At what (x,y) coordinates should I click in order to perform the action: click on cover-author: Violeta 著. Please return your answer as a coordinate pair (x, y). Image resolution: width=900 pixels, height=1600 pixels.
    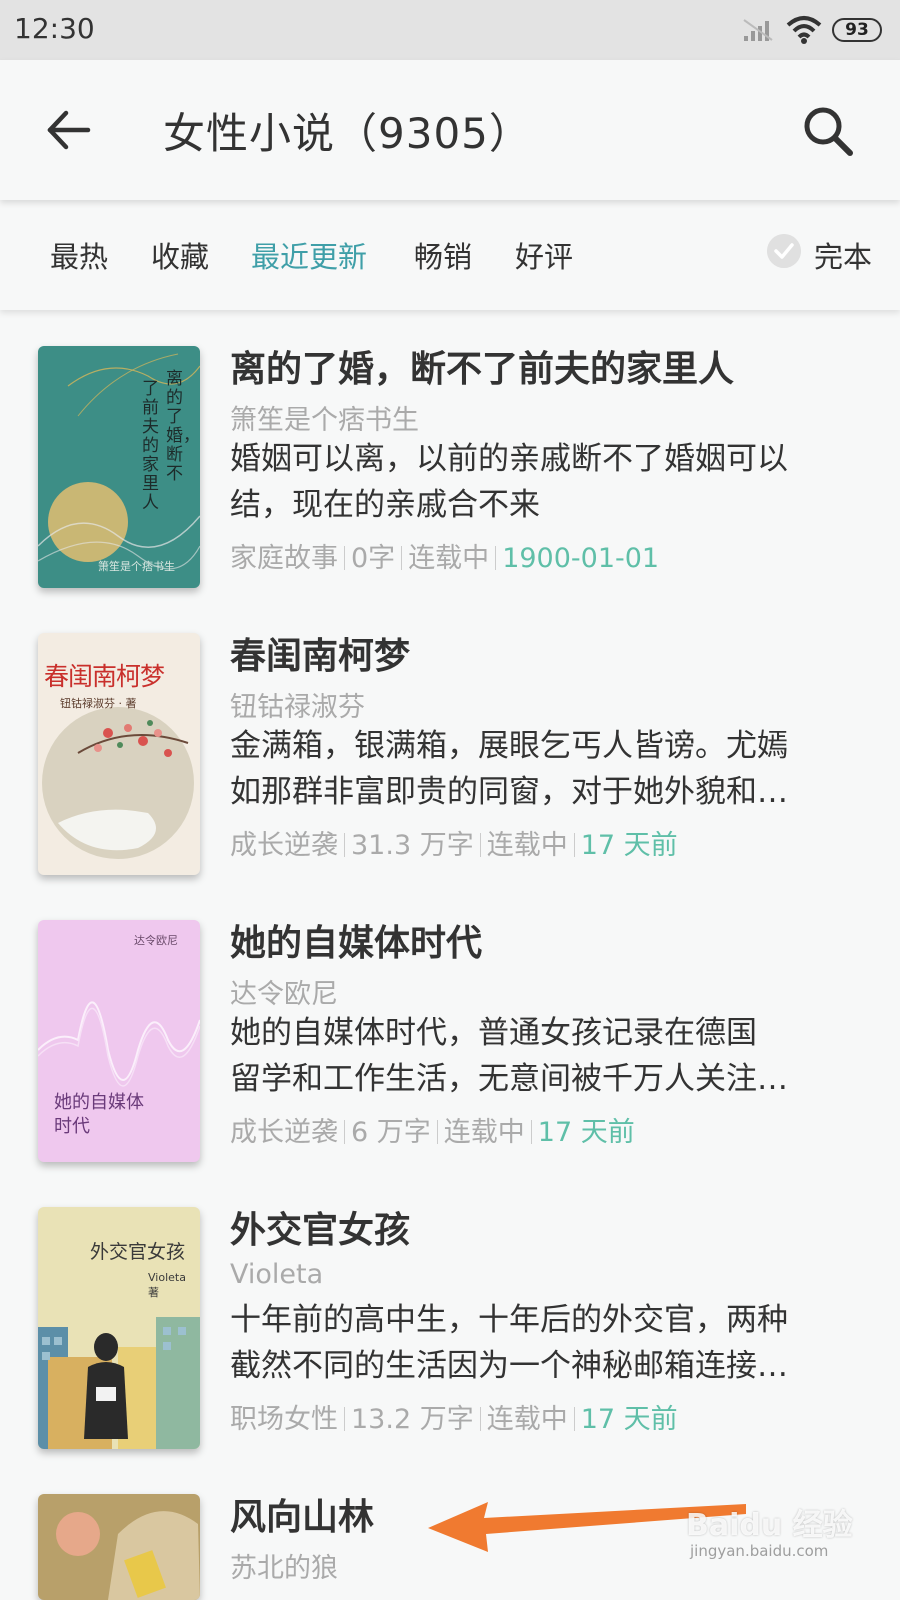
    Looking at the image, I should click on (167, 1285).